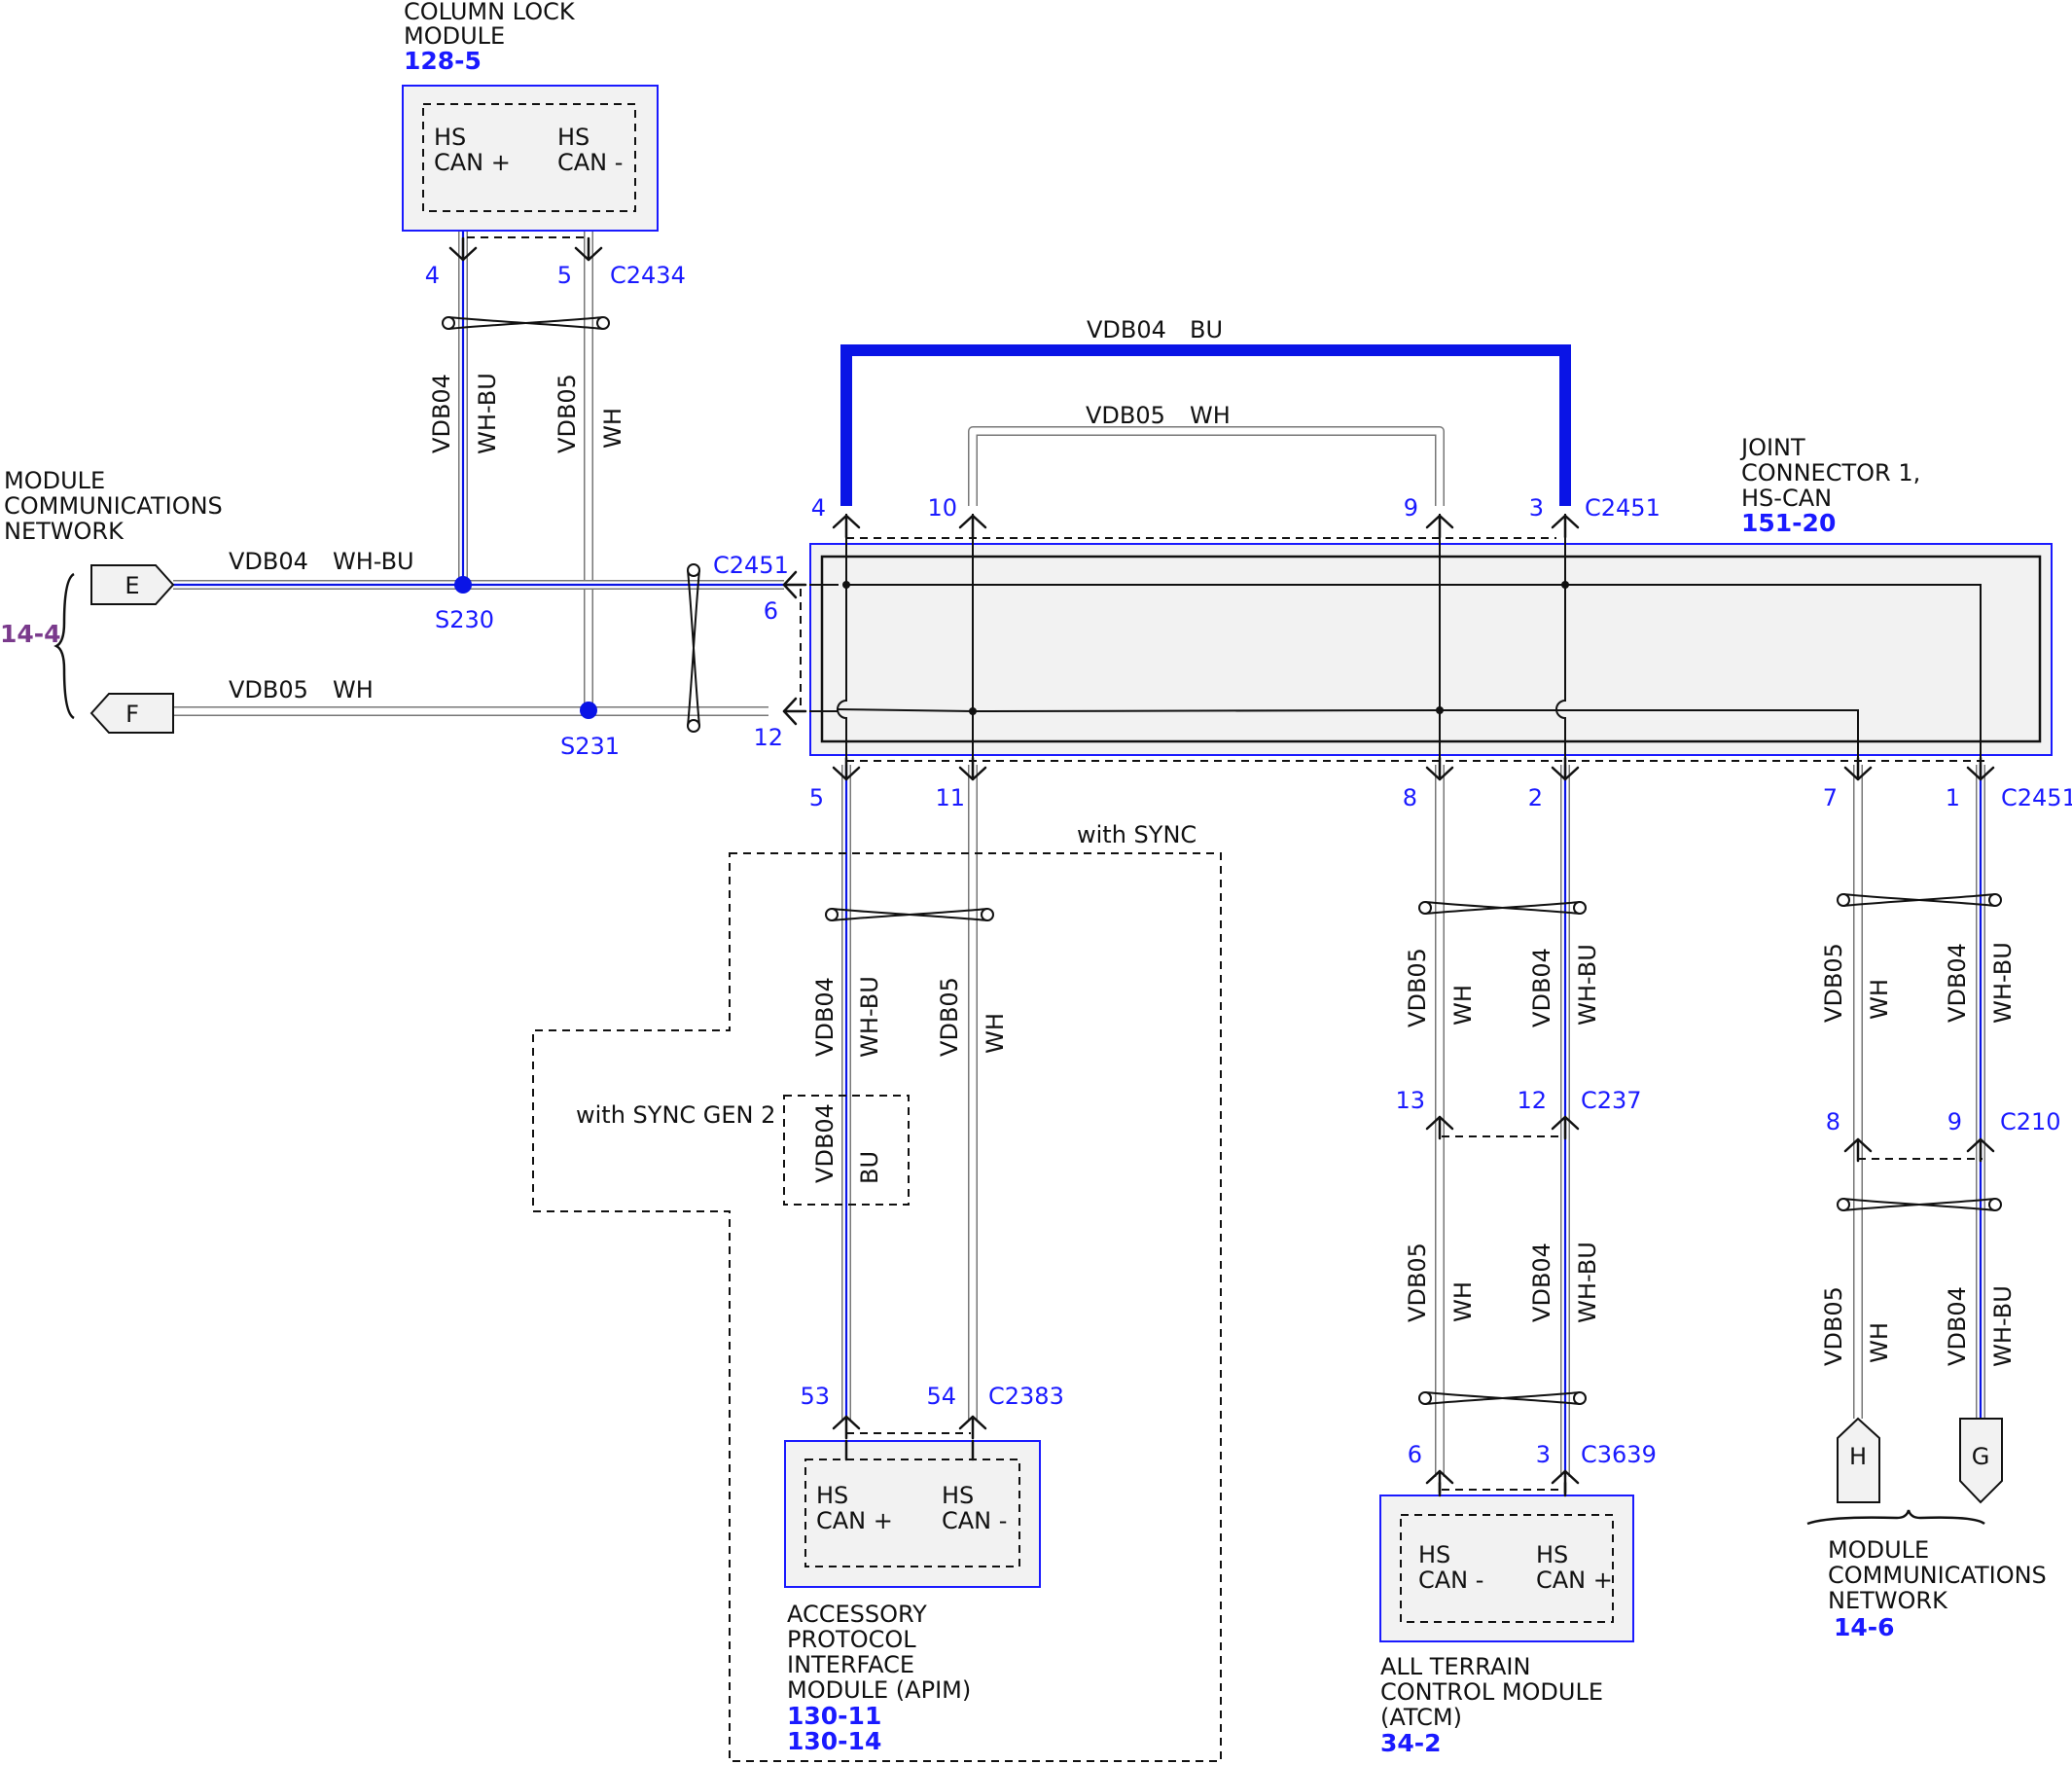 The image size is (2072, 1765). What do you see at coordinates (455, 36) in the screenshot?
I see `column-lock-name-2: MODULE` at bounding box center [455, 36].